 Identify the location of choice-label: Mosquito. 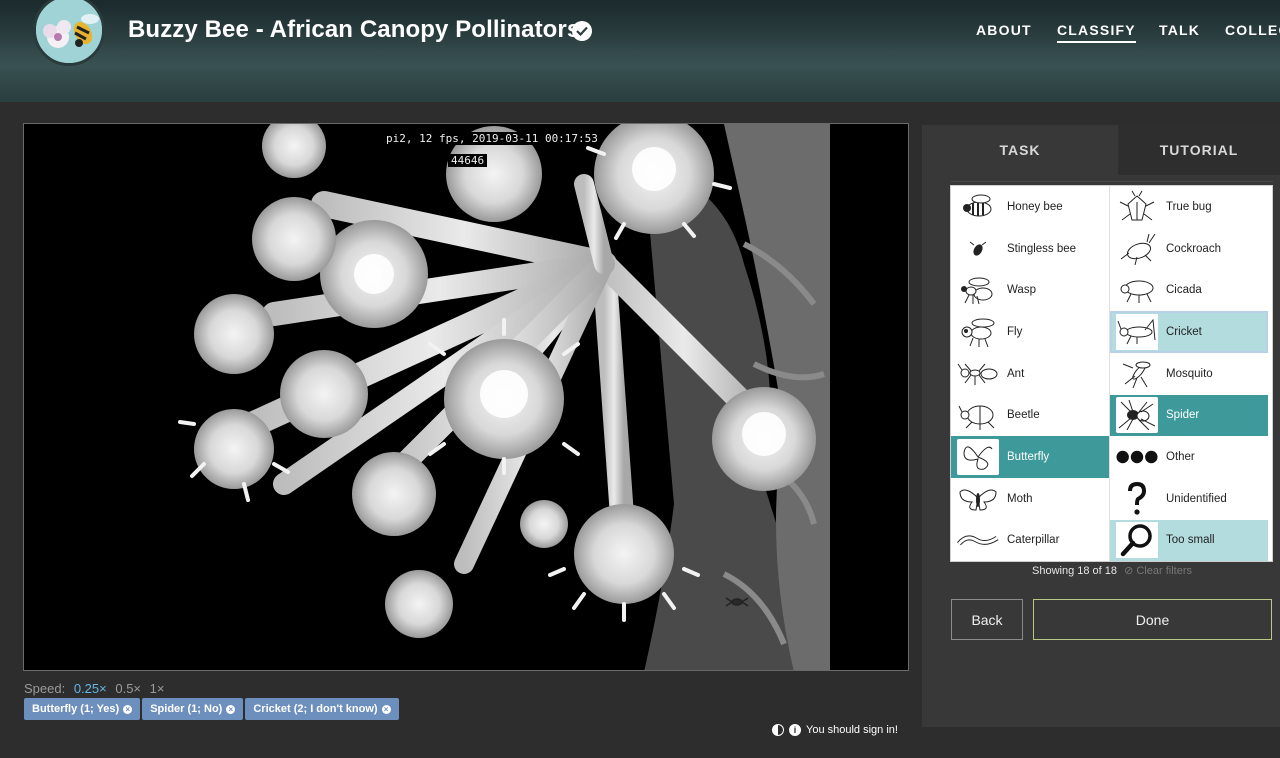
(1189, 373).